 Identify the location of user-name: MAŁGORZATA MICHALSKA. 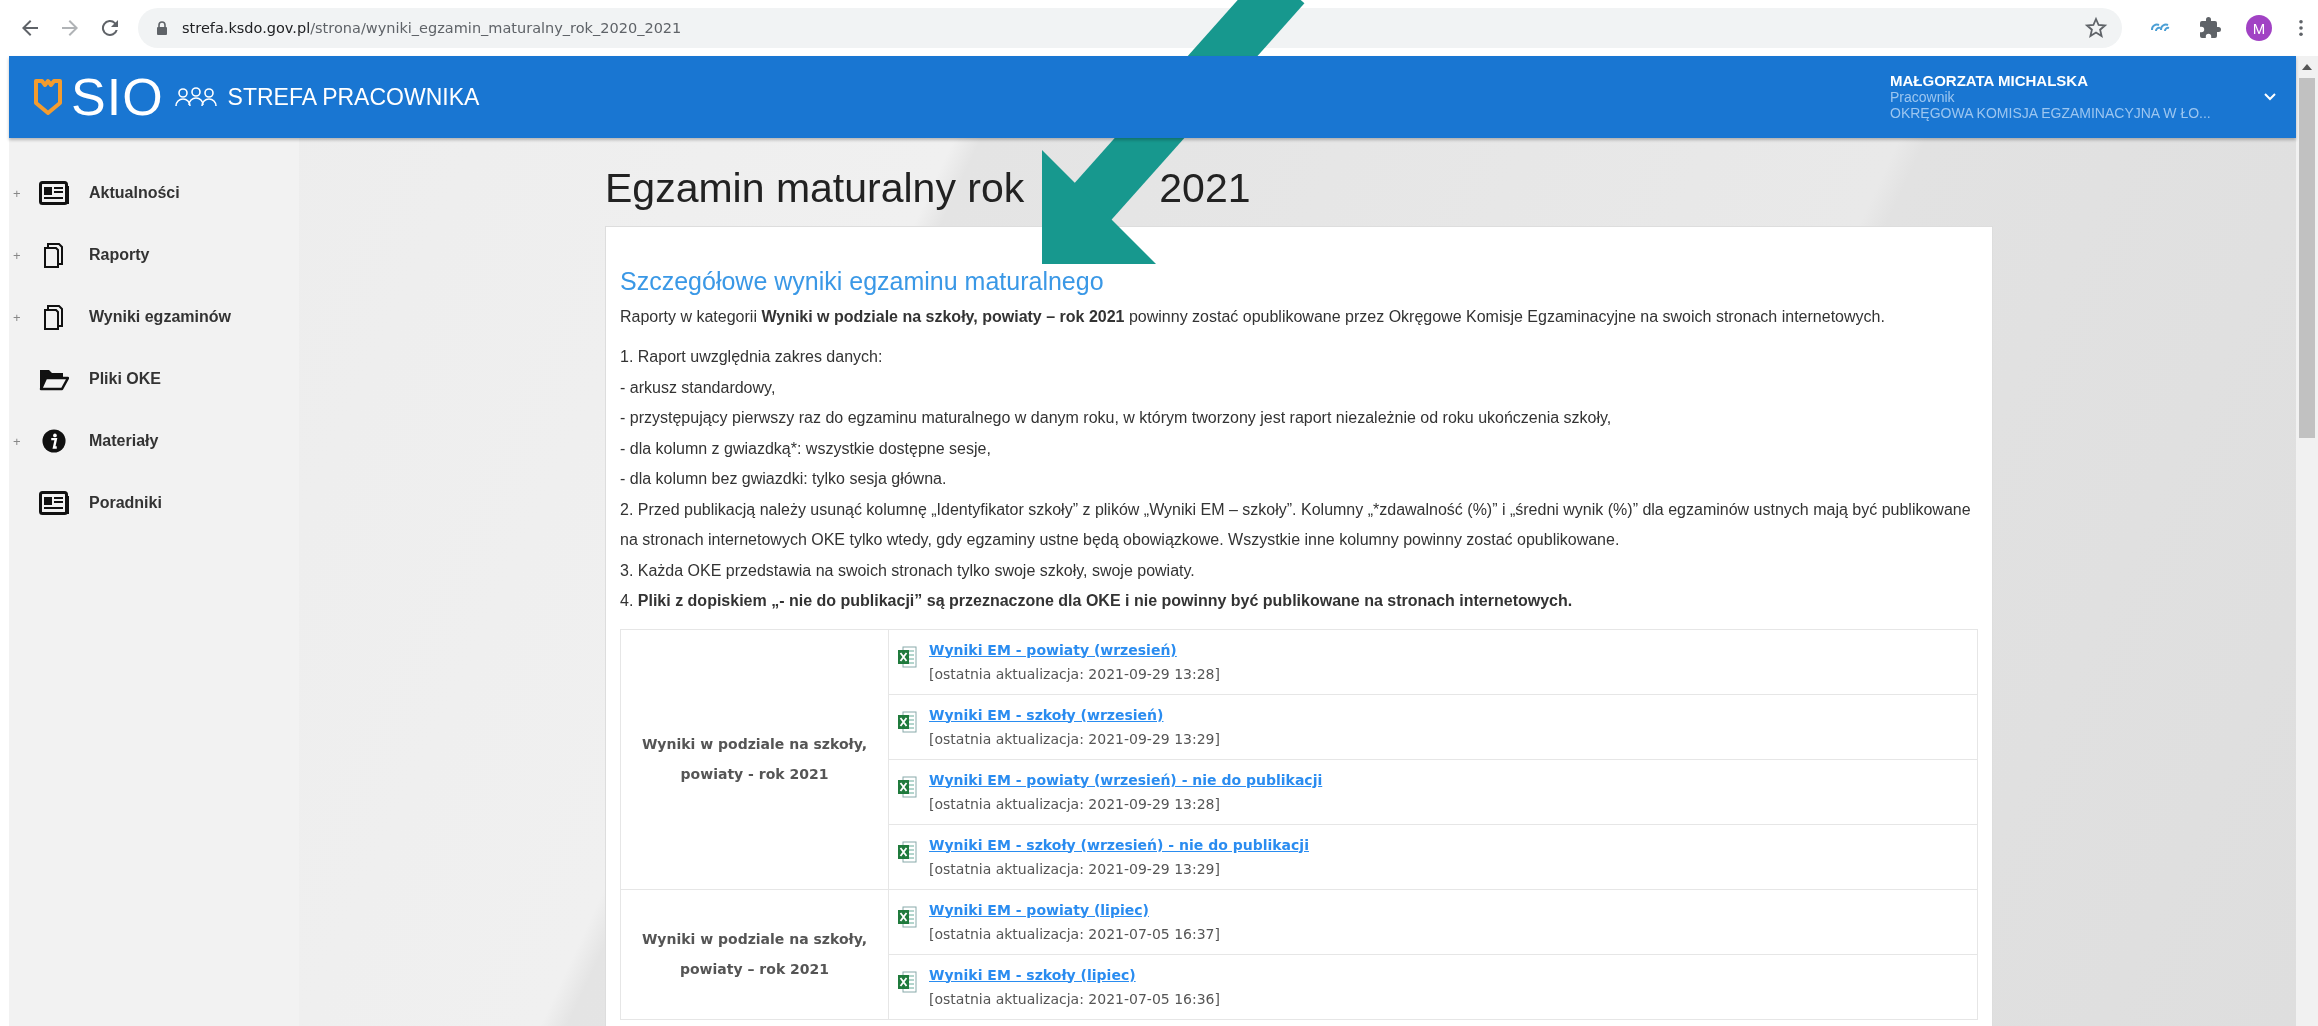
(1990, 81).